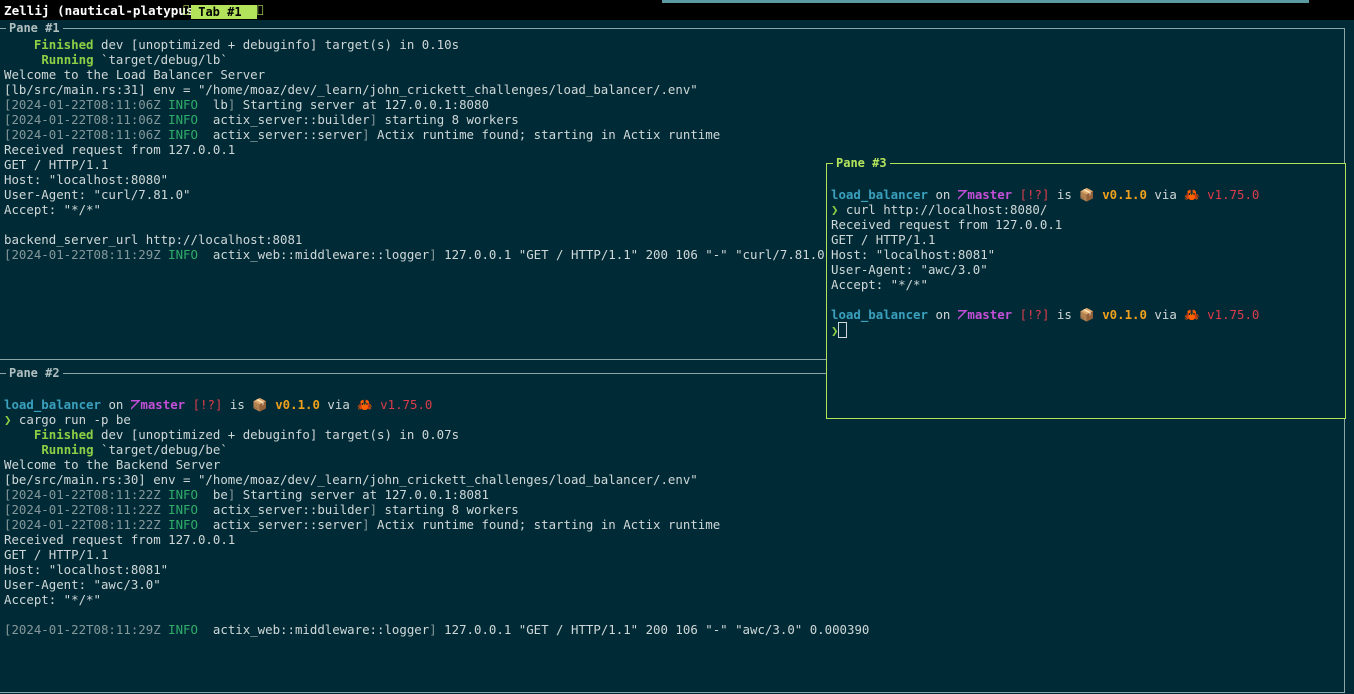 This screenshot has width=1354, height=694. Describe the element at coordinates (103, 10) in the screenshot. I see `session-title: Zellij (nautical-platypus)` at that location.